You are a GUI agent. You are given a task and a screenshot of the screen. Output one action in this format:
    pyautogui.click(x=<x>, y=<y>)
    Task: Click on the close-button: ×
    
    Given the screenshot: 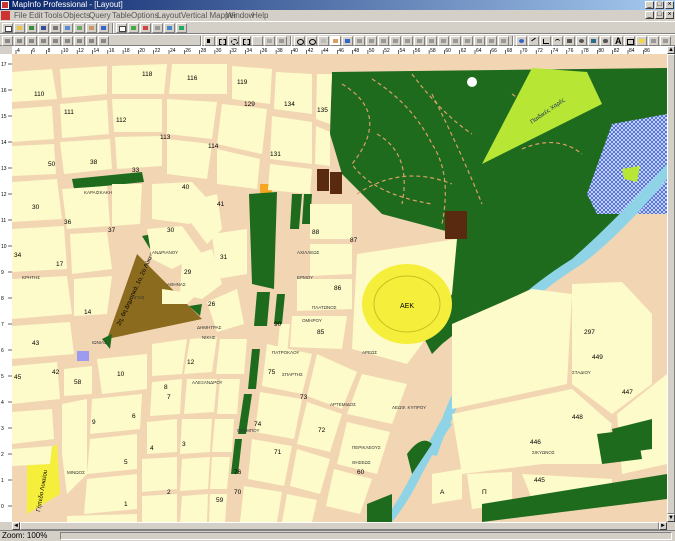 What is the action you would take?
    pyautogui.click(x=669, y=5)
    